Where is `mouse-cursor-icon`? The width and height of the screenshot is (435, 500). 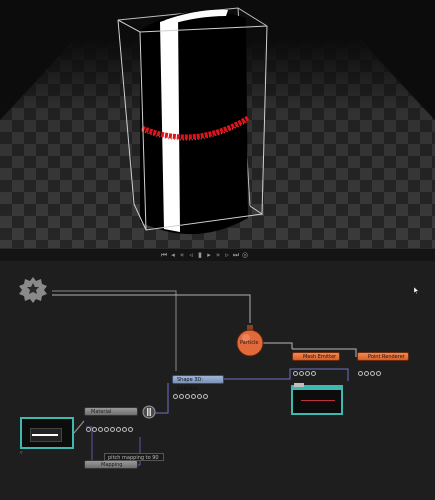
mouse-cursor-icon is located at coordinates (416, 290).